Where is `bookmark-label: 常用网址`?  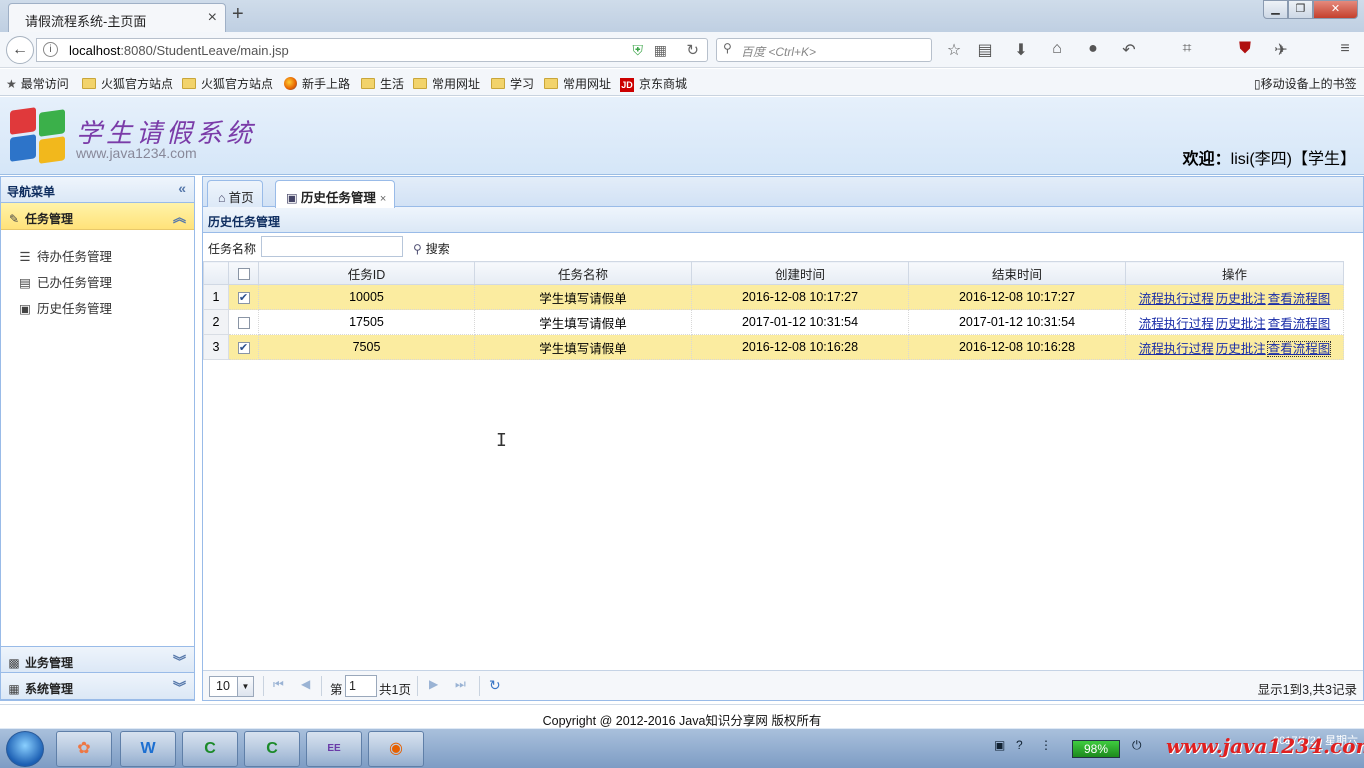
bookmark-label: 常用网址 is located at coordinates (587, 84).